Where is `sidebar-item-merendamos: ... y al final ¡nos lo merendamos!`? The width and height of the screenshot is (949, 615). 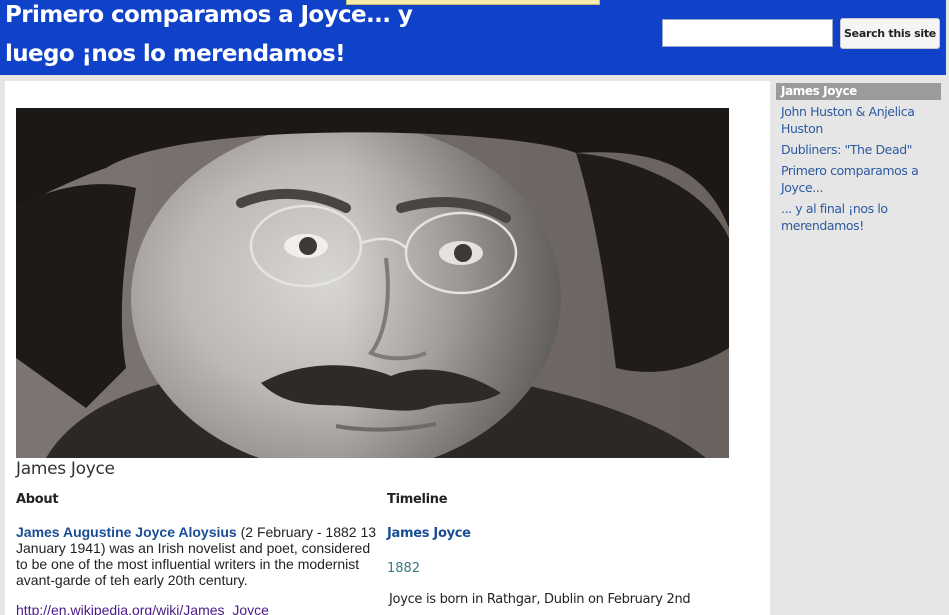
sidebar-item-merendamos: ... y al final ¡nos lo merendamos! is located at coordinates (856, 217).